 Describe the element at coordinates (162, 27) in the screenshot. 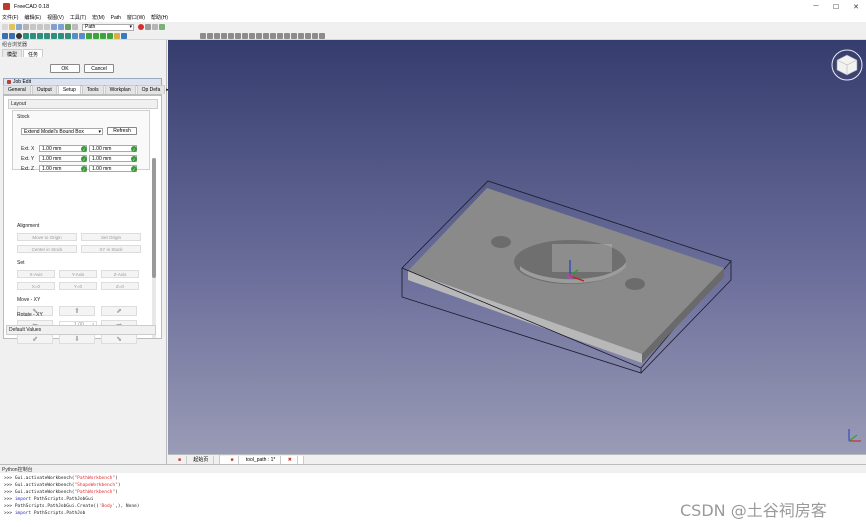

I see `macro-run-icon` at that location.